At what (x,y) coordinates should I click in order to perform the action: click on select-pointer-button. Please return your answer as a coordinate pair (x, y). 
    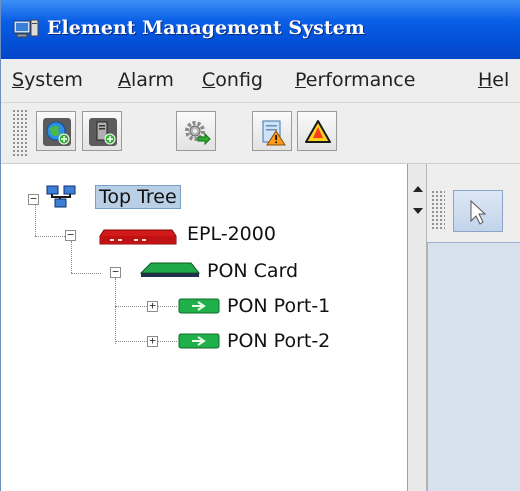
    Looking at the image, I should click on (478, 211).